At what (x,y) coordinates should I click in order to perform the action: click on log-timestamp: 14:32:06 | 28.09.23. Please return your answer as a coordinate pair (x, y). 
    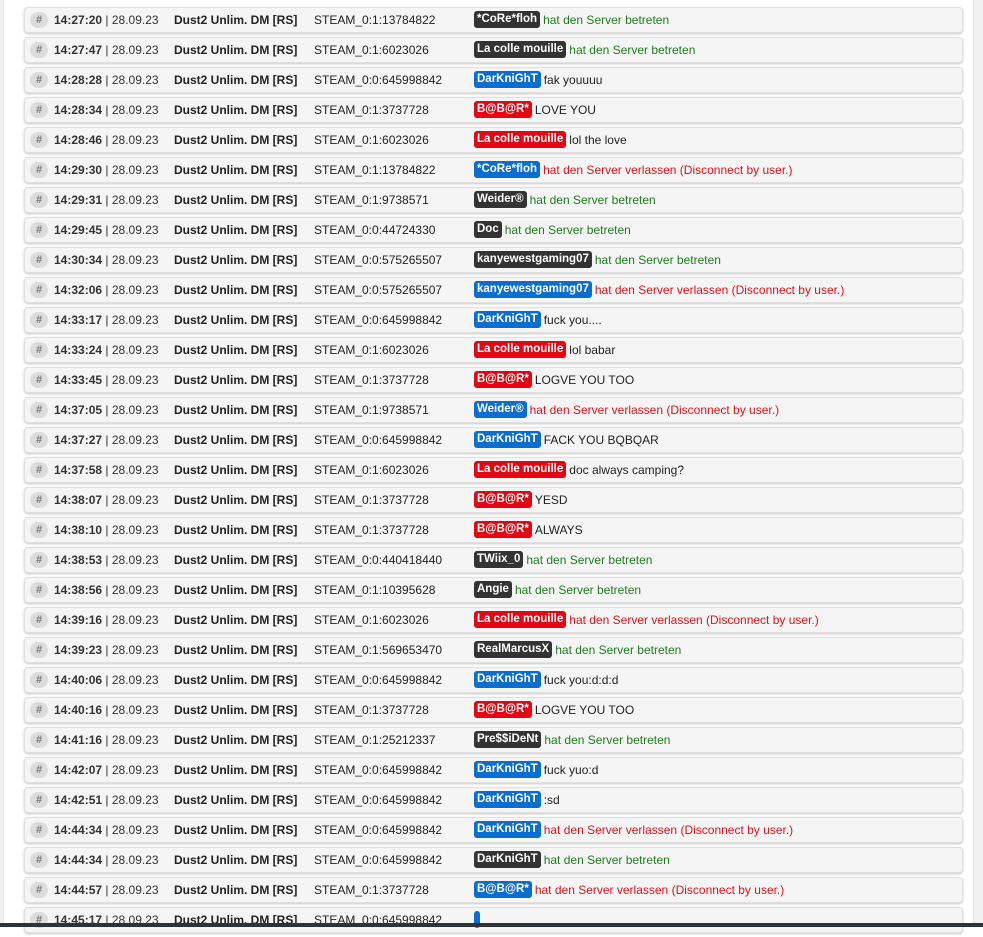
    Looking at the image, I should click on (106, 290).